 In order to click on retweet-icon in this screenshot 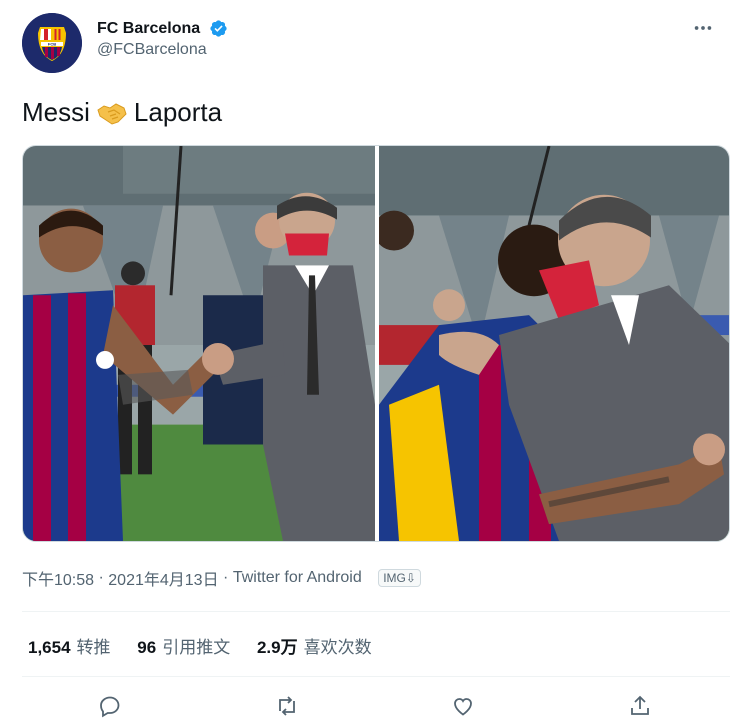, I will do `click(287, 706)`.